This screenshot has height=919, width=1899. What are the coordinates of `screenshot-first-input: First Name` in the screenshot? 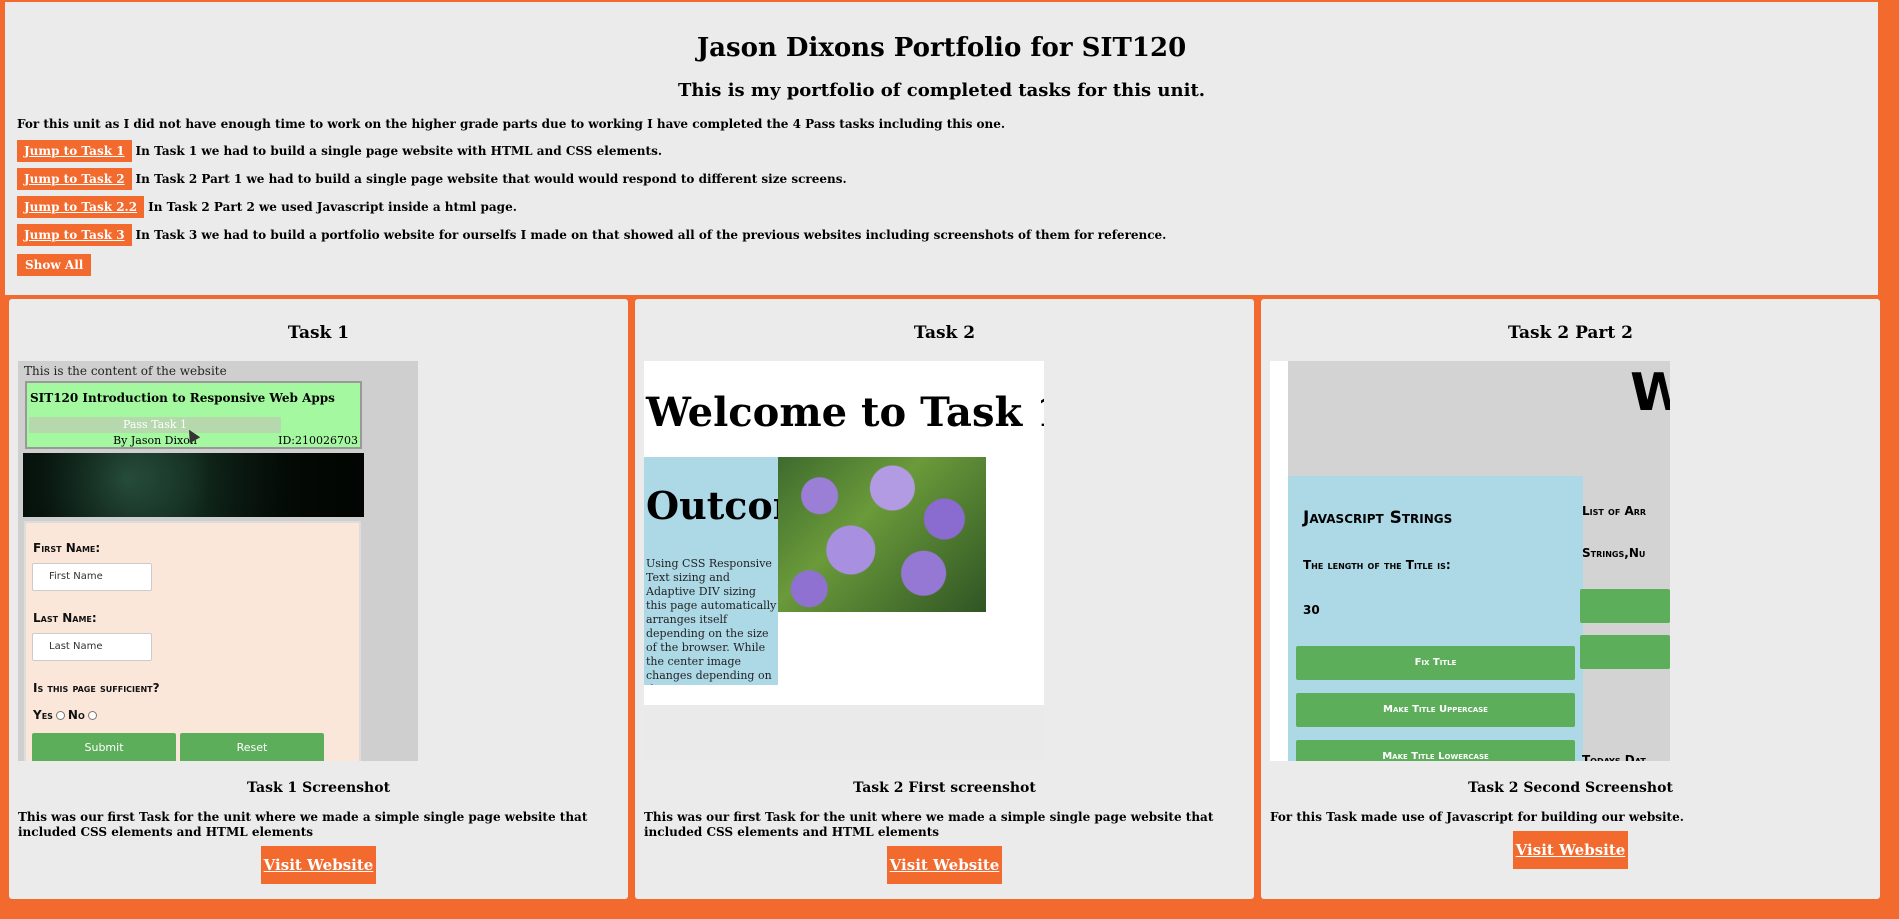 It's located at (92, 577).